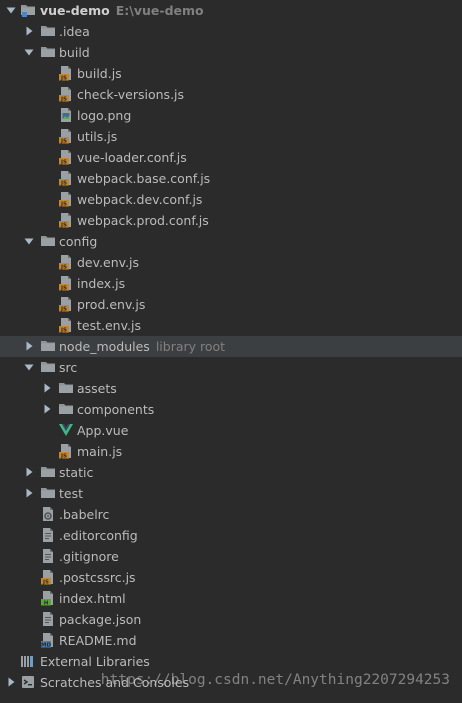 This screenshot has width=462, height=703. I want to click on tree-item-build: build, so click(231, 52).